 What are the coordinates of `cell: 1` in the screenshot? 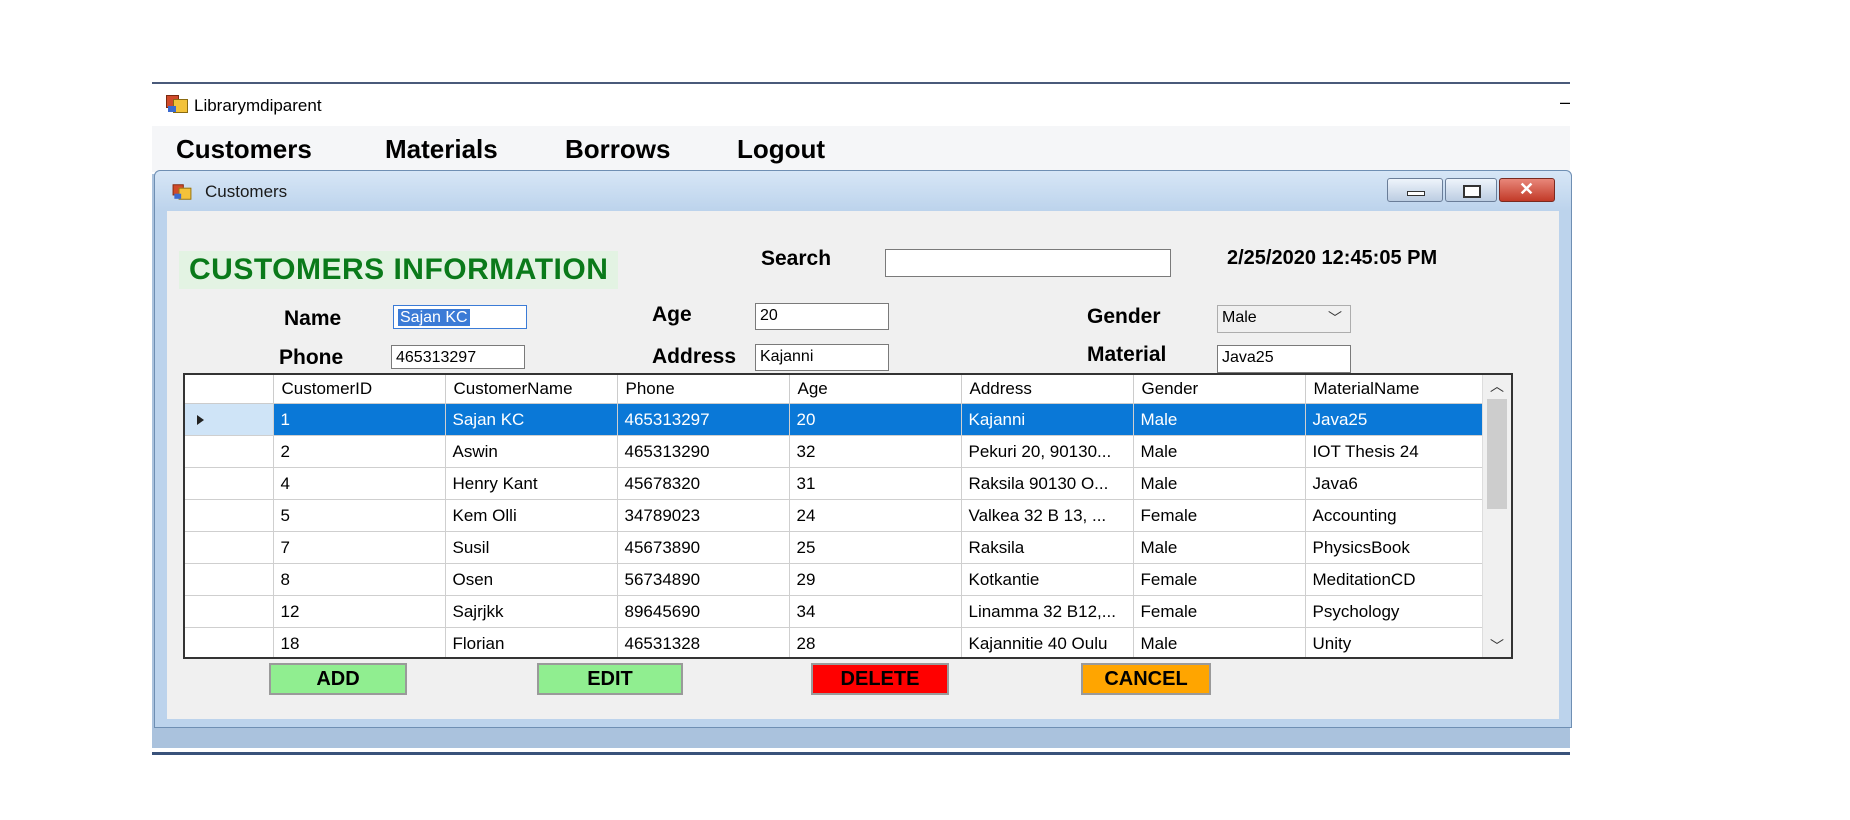 It's located at (359, 419).